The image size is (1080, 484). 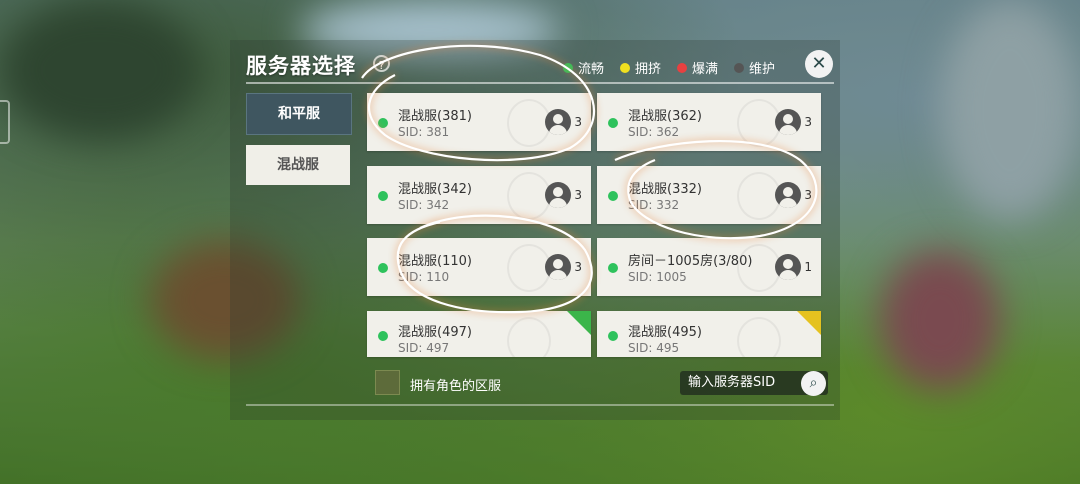 What do you see at coordinates (657, 277) in the screenshot?
I see `server-sid: SID: 1005` at bounding box center [657, 277].